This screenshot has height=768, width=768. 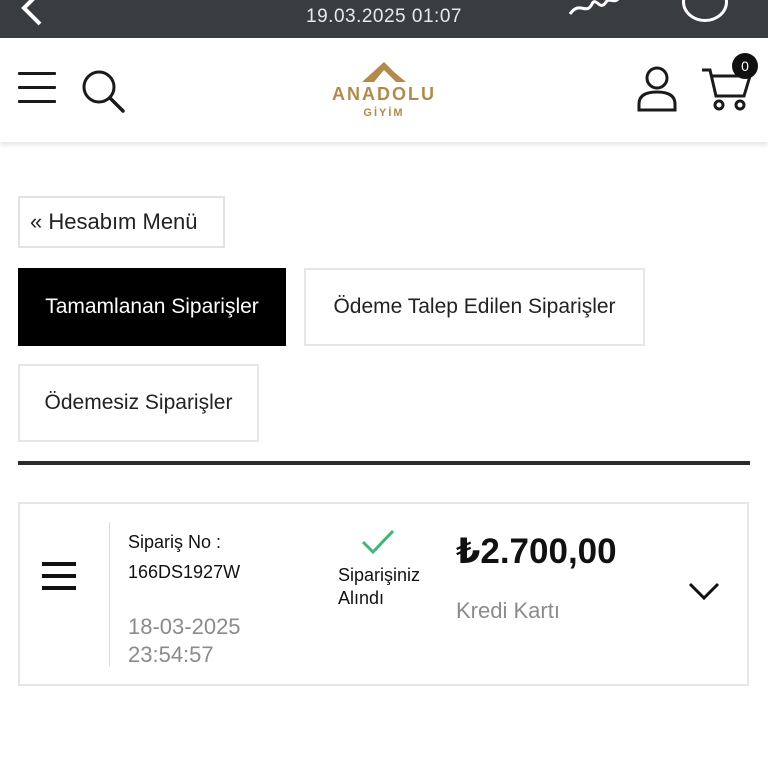 What do you see at coordinates (59, 577) in the screenshot?
I see `order-menu-icon` at bounding box center [59, 577].